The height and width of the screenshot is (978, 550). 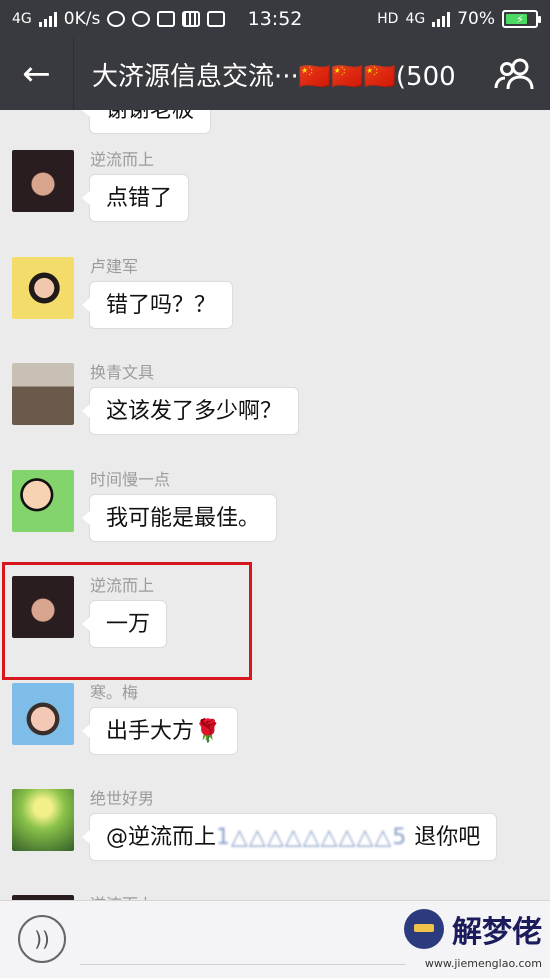 I want to click on sender-name: 绝世好男, so click(x=122, y=798).